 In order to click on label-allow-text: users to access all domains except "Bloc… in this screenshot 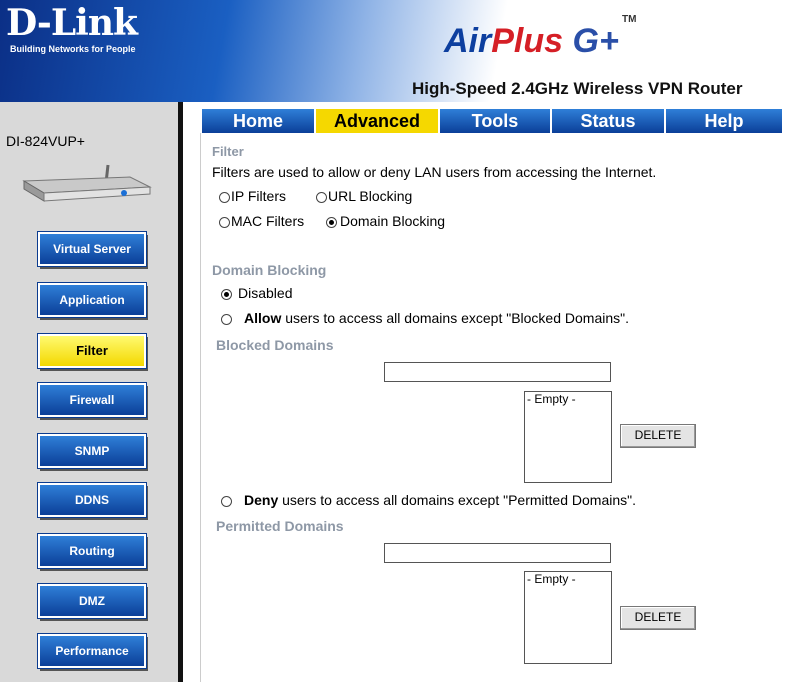, I will do `click(457, 318)`.